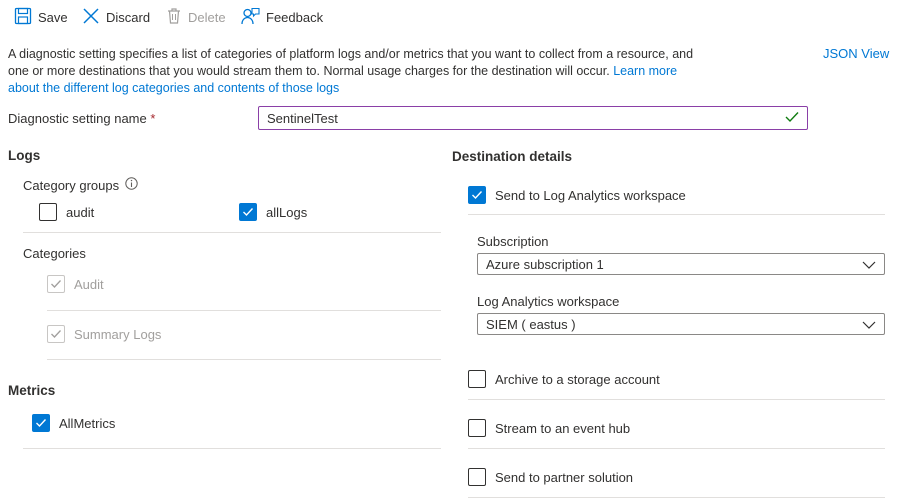 The width and height of the screenshot is (902, 503). What do you see at coordinates (250, 17) in the screenshot?
I see `feedback-person-icon` at bounding box center [250, 17].